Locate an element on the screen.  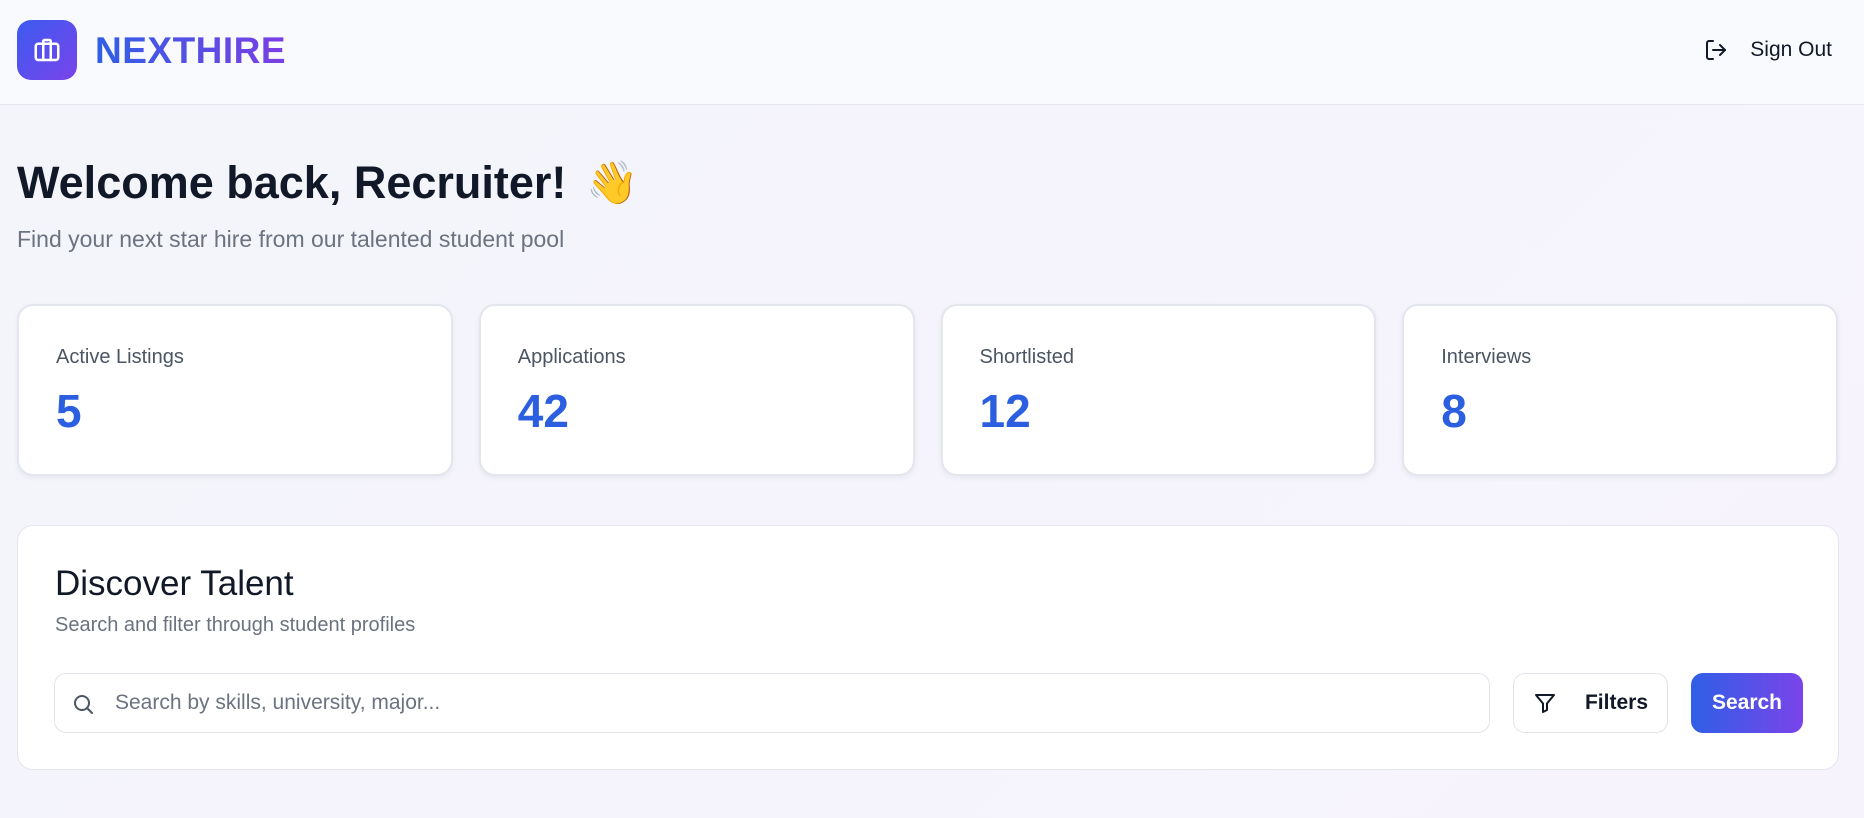
stat-value: 12 is located at coordinates (1005, 411).